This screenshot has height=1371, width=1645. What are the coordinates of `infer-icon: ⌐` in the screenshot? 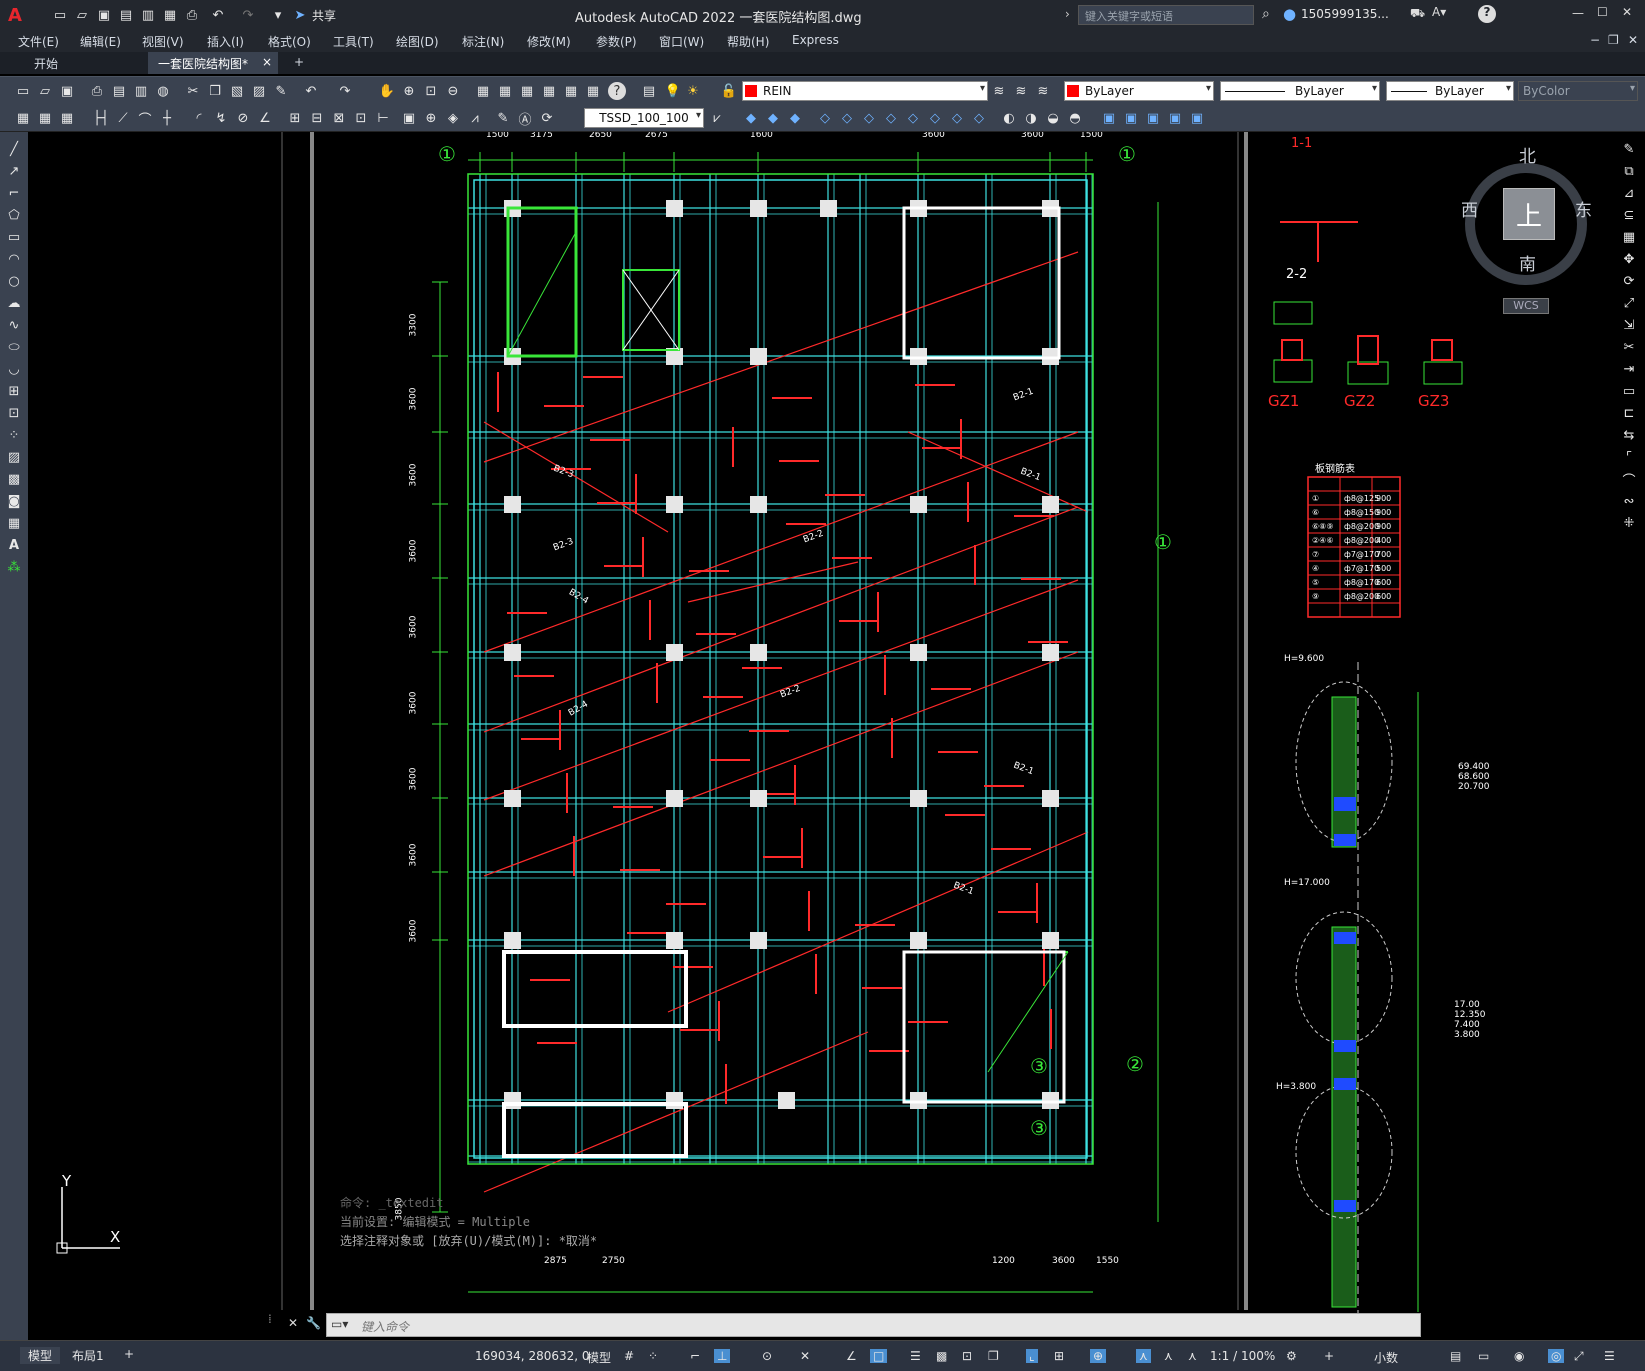 It's located at (695, 1356).